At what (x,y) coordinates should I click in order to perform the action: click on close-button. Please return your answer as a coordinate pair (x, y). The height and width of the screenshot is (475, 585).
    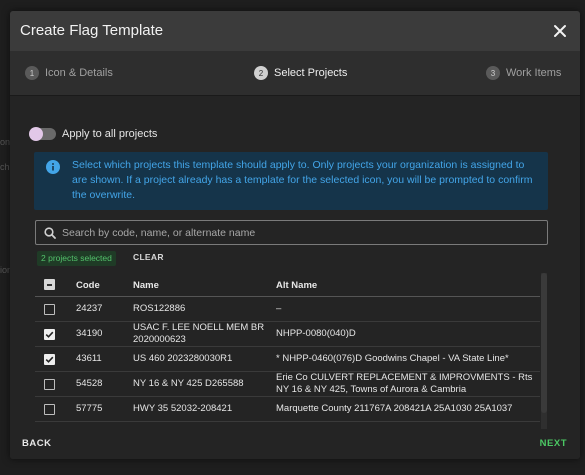
    Looking at the image, I should click on (560, 31).